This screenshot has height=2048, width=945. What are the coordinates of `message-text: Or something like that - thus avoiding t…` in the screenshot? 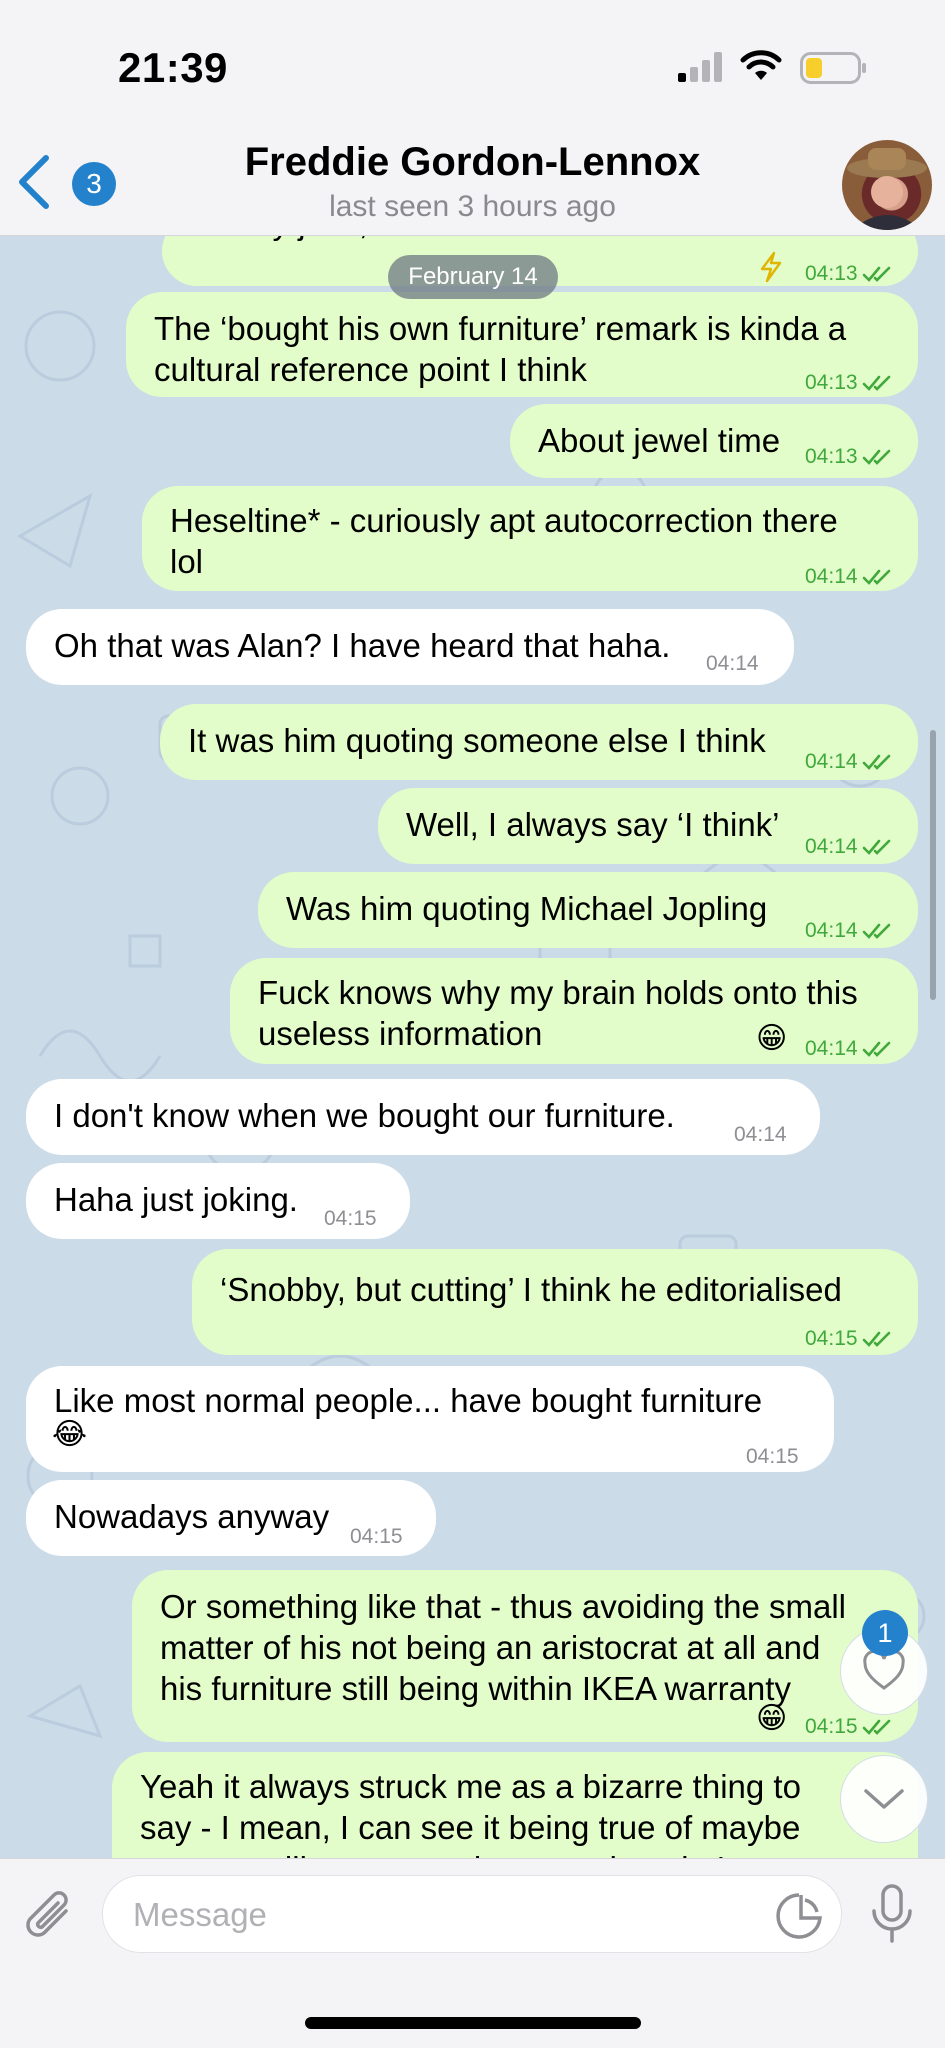 It's located at (503, 1647).